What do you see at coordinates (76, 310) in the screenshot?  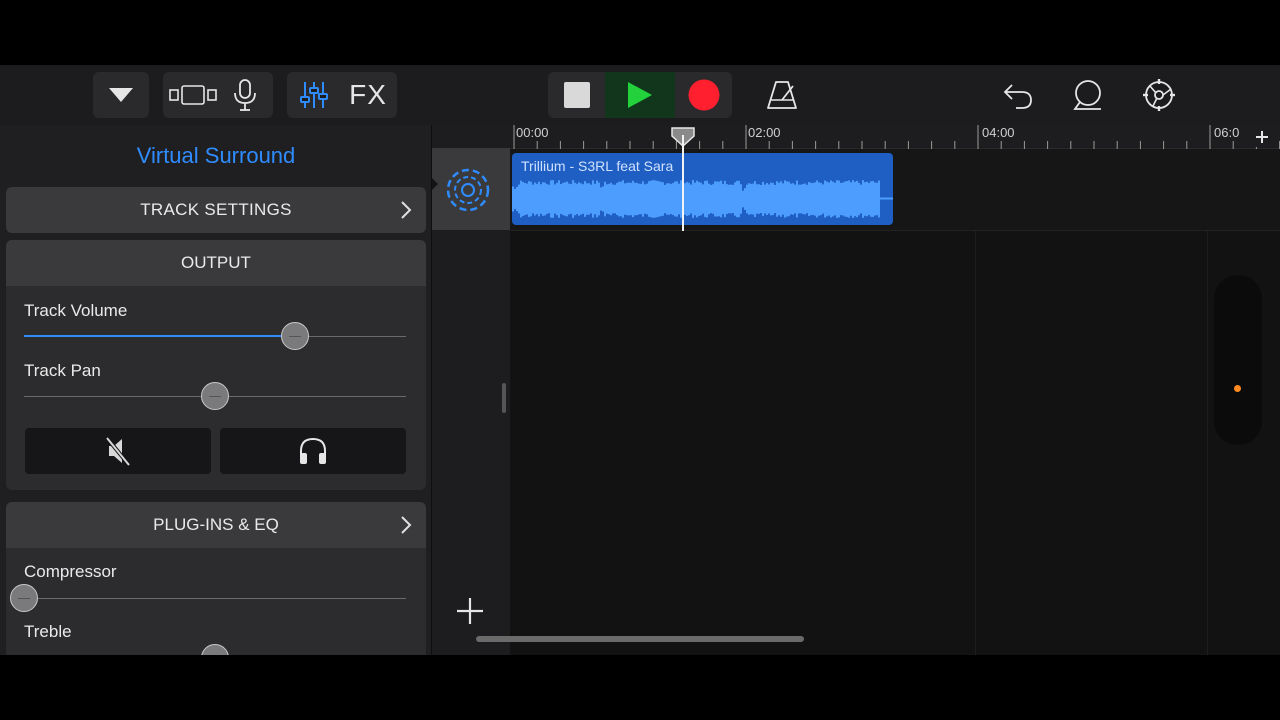 I see `track-volume-label: Track Volume` at bounding box center [76, 310].